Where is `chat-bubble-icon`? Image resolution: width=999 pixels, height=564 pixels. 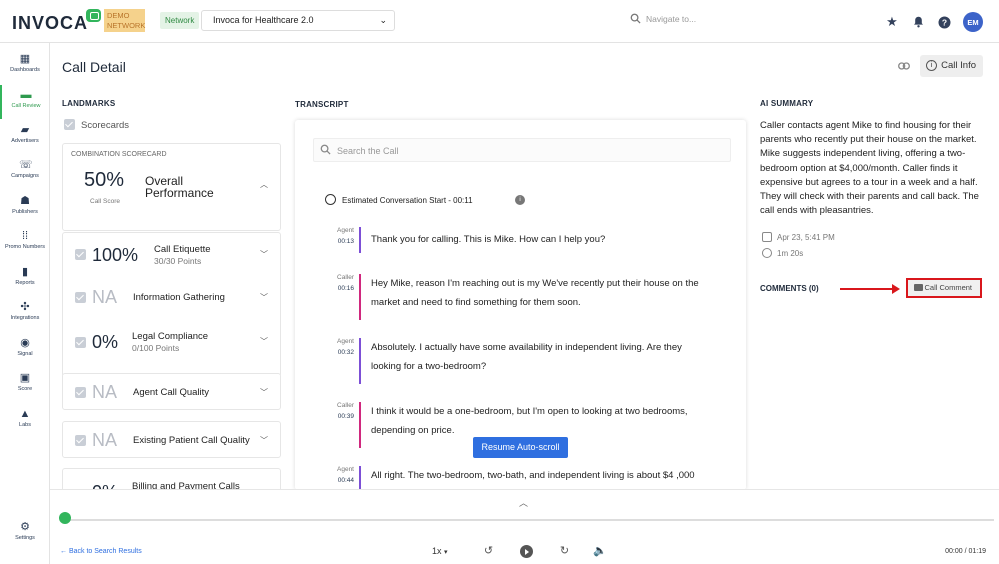 chat-bubble-icon is located at coordinates (93, 15).